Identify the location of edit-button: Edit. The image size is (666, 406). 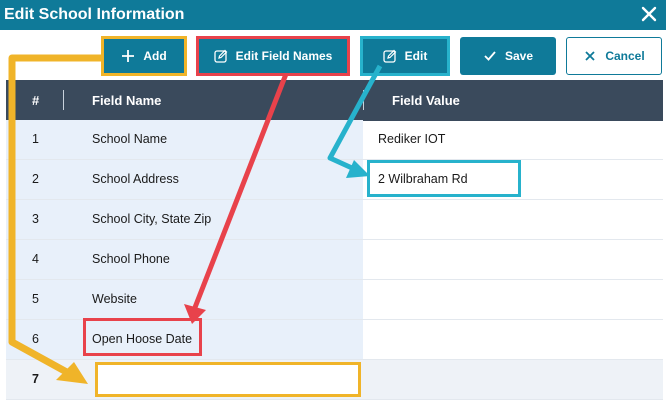
(405, 56).